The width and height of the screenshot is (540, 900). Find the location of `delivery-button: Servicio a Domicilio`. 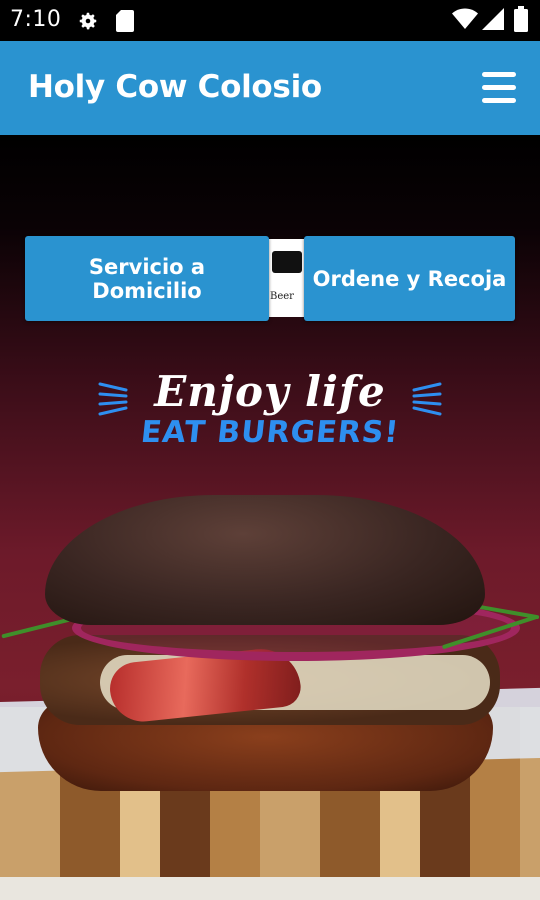

delivery-button: Servicio a Domicilio is located at coordinates (147, 278).